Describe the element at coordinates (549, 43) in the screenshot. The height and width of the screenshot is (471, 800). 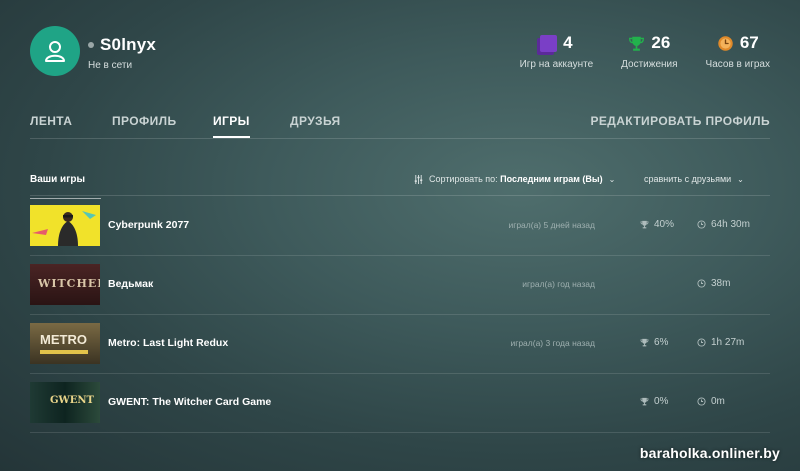
I see `games-icon` at that location.